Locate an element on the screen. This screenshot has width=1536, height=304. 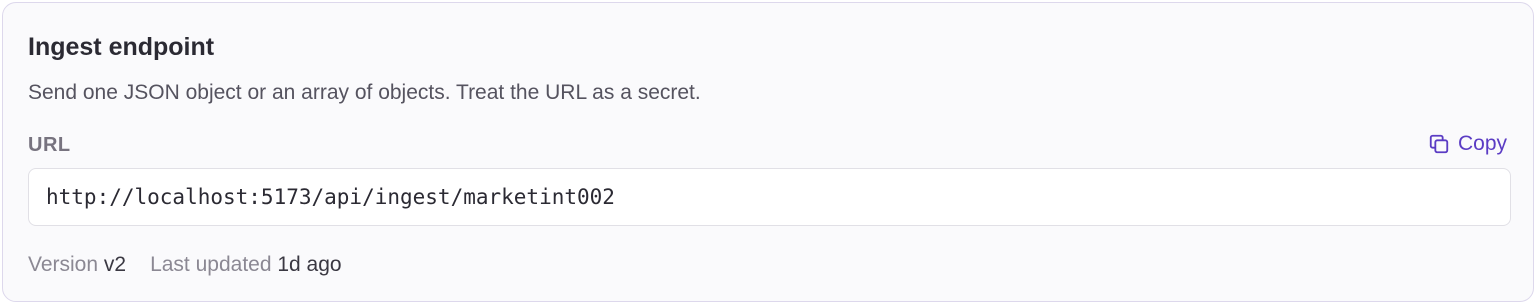
last-updated-key: Last updated is located at coordinates (214, 264).